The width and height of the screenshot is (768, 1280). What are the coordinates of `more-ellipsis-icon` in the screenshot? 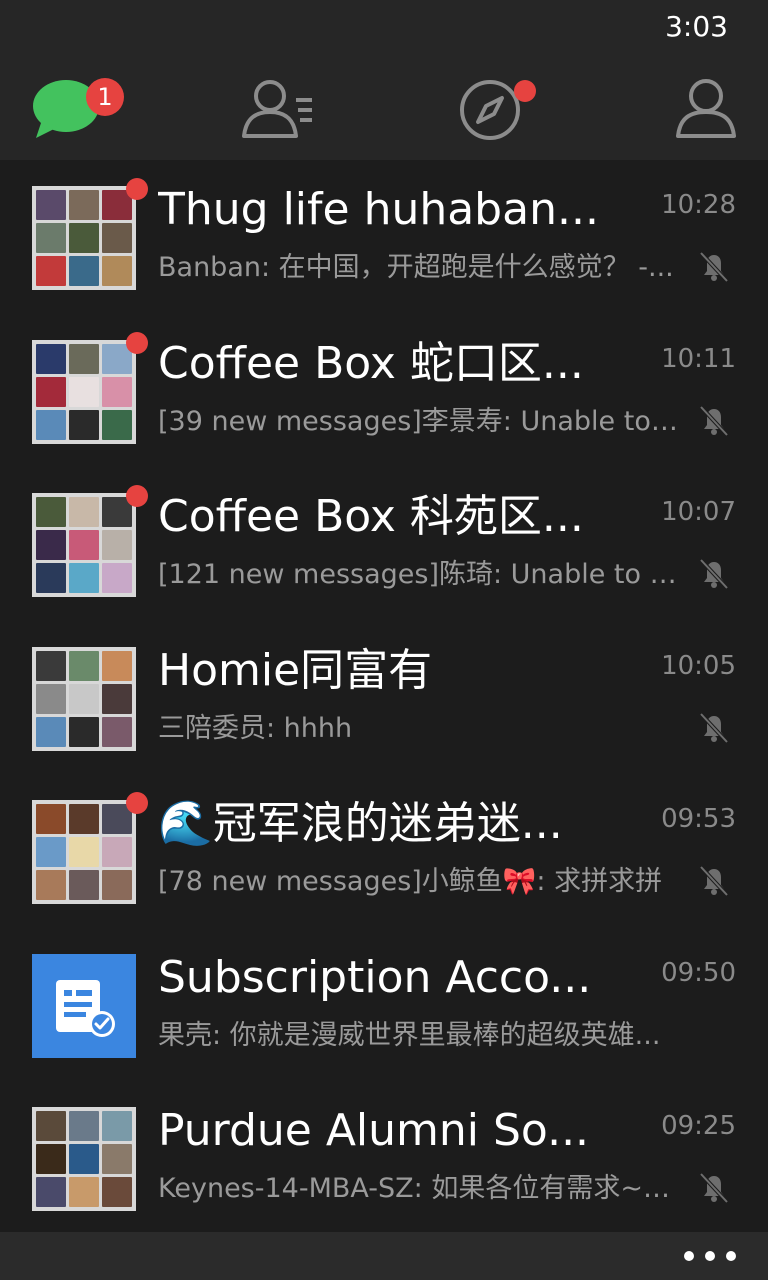 It's located at (710, 1256).